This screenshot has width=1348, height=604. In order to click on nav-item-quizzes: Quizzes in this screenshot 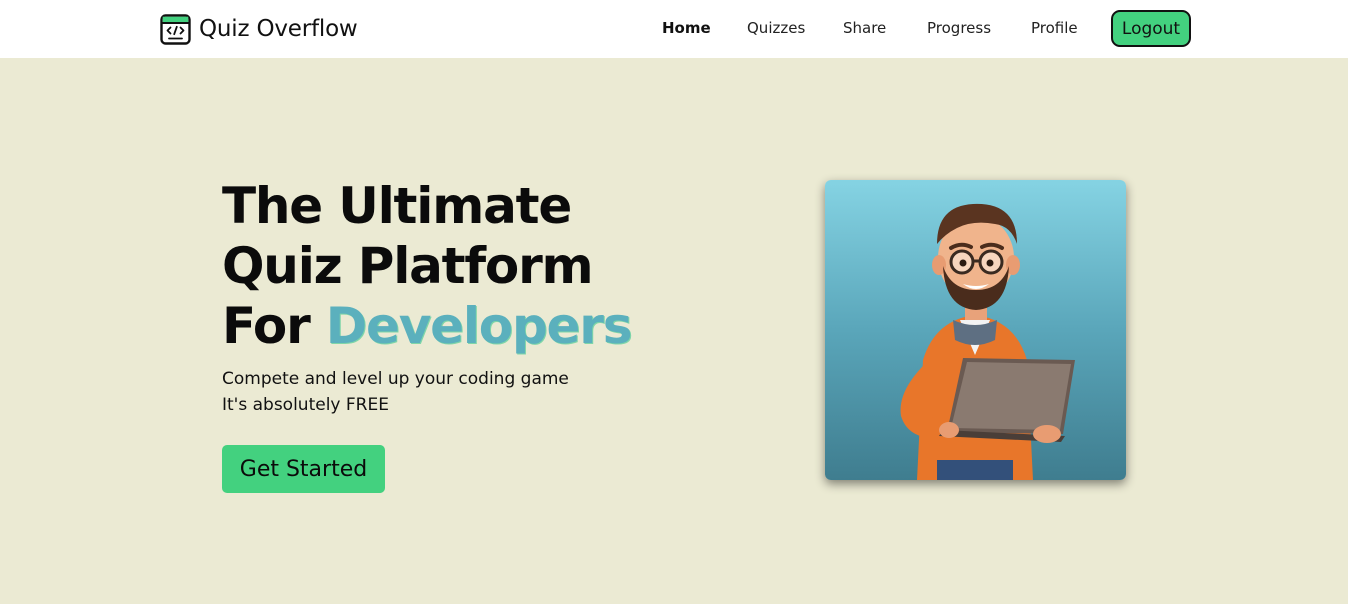, I will do `click(776, 28)`.